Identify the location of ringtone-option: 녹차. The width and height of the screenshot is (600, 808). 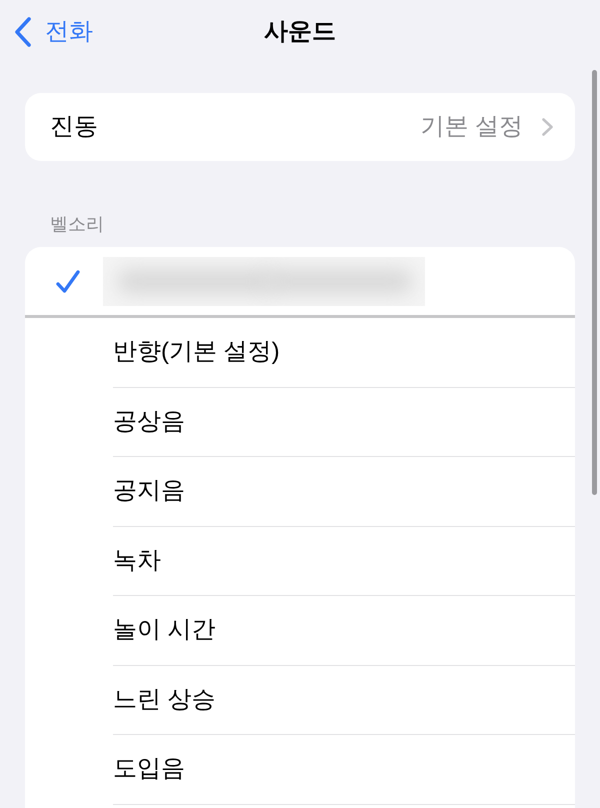
(137, 561).